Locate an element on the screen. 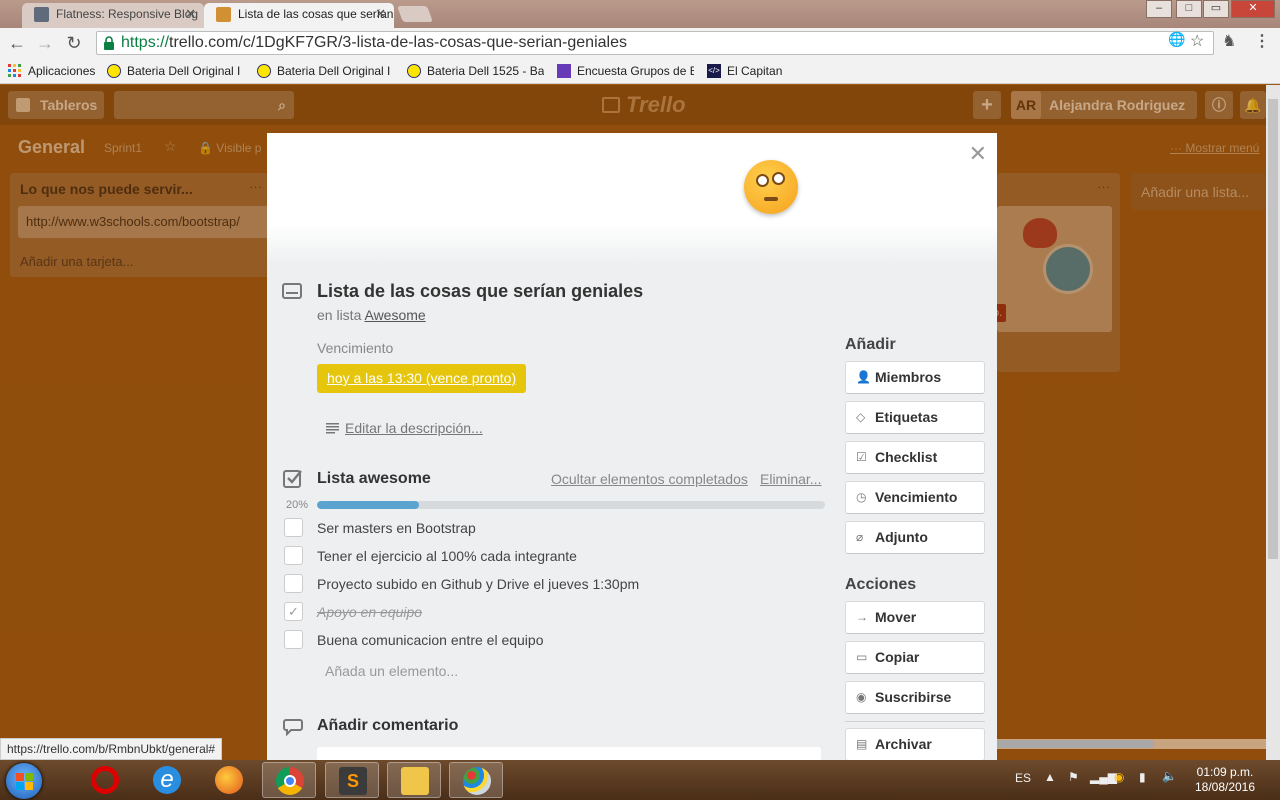  taskbar-internet-explorer: e is located at coordinates (167, 780).